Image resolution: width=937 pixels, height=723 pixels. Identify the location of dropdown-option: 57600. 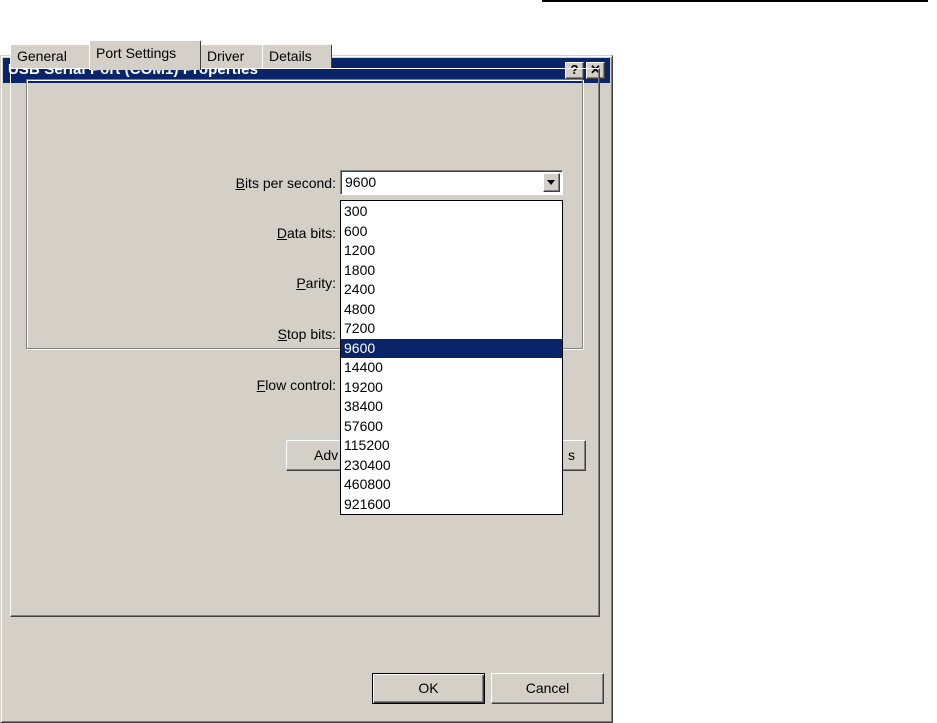
(451, 427).